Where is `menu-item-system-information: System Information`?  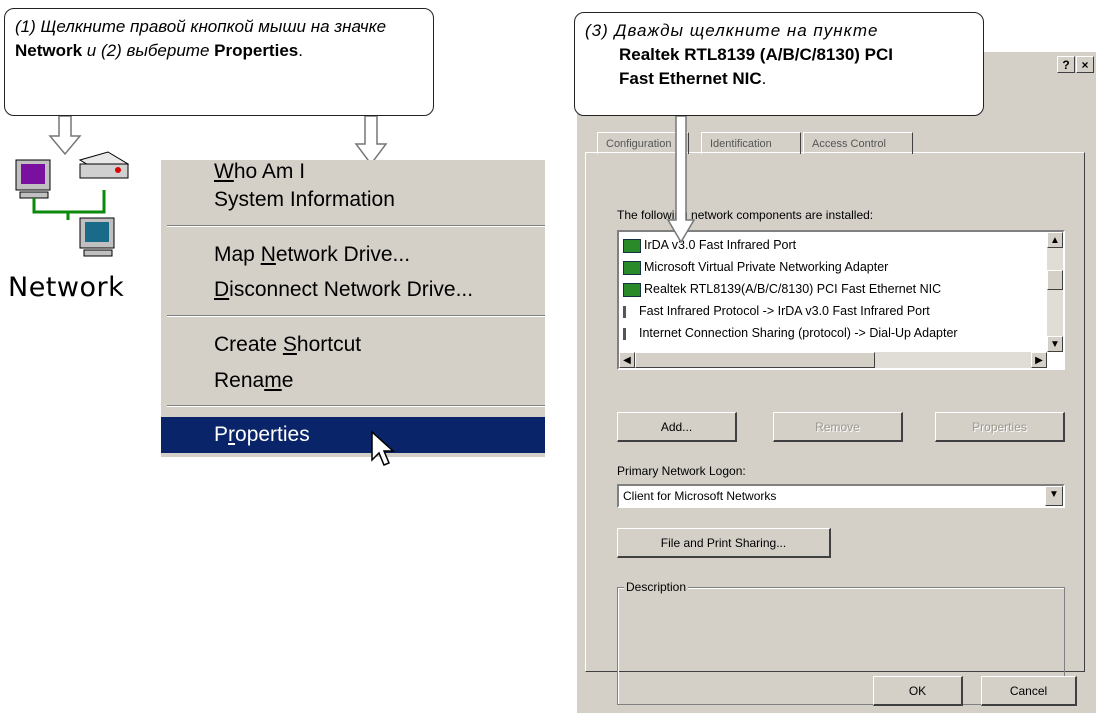
menu-item-system-information: System Information is located at coordinates (353, 200).